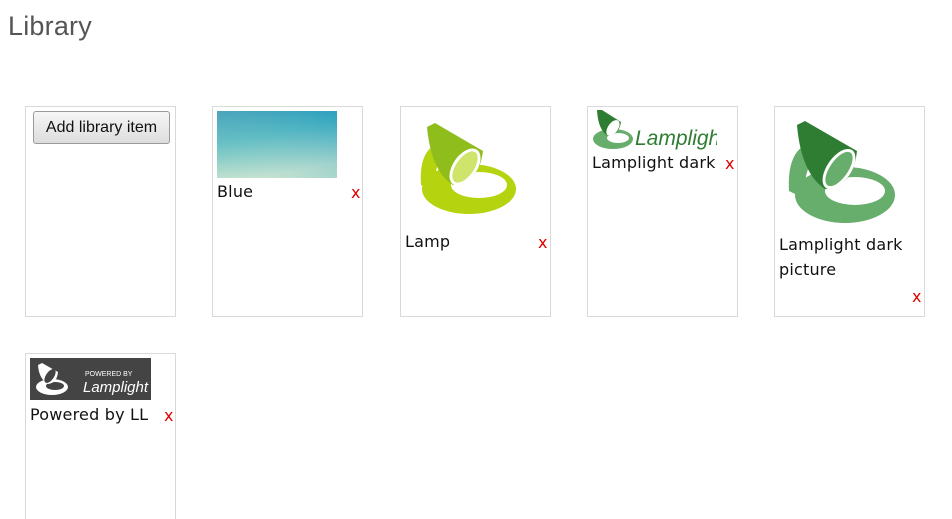 This screenshot has height=519, width=952. What do you see at coordinates (277, 144) in the screenshot?
I see `blue-gradient-thumbnail` at bounding box center [277, 144].